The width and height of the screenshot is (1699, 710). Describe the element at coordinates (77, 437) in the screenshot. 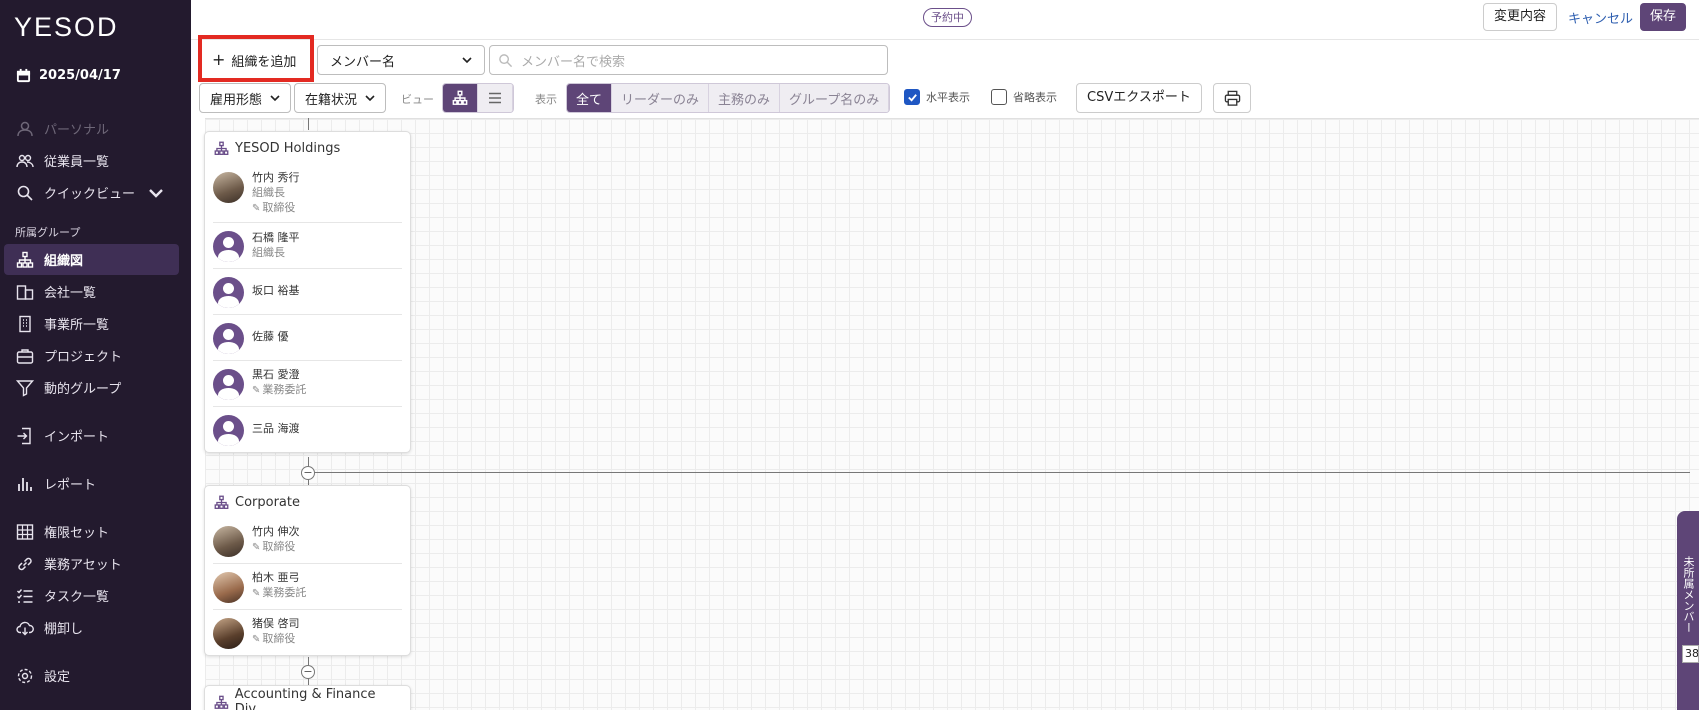

I see `sidebar-item-label: インポート` at that location.